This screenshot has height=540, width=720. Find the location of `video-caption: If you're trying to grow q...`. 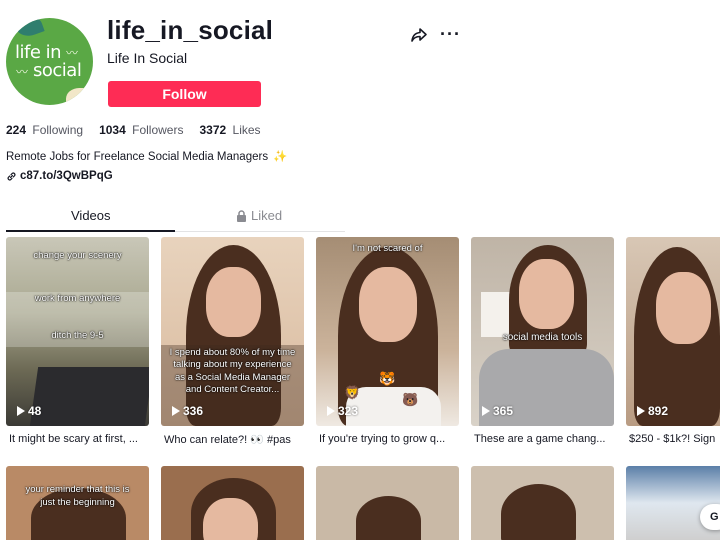

video-caption: If you're trying to grow q... is located at coordinates (390, 439).